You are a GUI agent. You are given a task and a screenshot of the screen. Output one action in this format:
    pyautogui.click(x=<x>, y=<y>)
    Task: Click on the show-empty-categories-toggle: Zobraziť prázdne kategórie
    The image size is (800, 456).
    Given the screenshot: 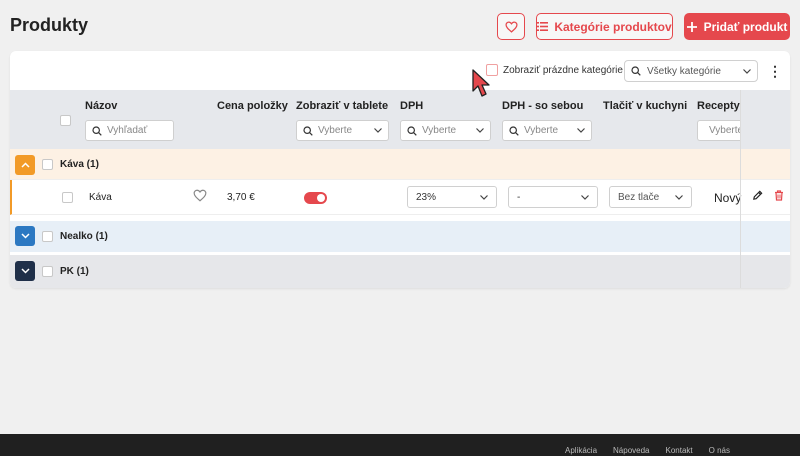 What is the action you would take?
    pyautogui.click(x=554, y=70)
    